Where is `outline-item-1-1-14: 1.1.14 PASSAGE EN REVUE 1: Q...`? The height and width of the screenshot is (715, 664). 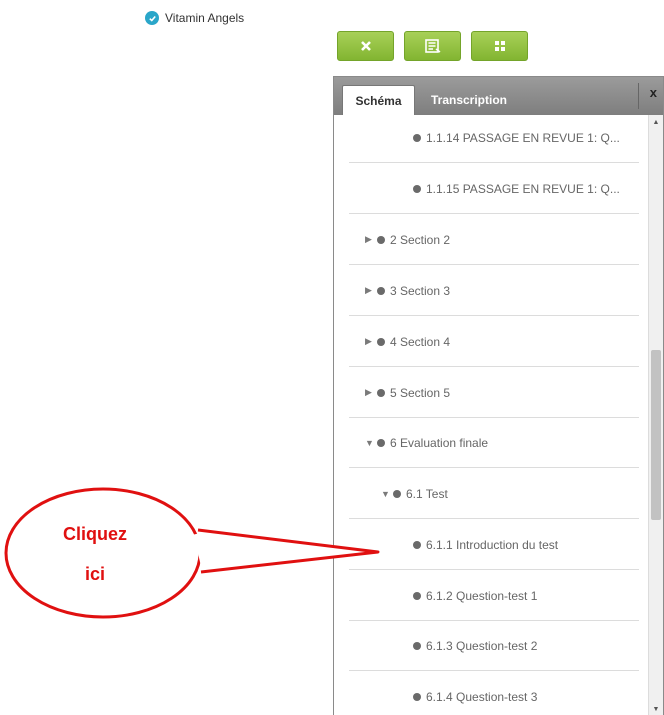 outline-item-1-1-14: 1.1.14 PASSAGE EN REVUE 1: Q... is located at coordinates (494, 139).